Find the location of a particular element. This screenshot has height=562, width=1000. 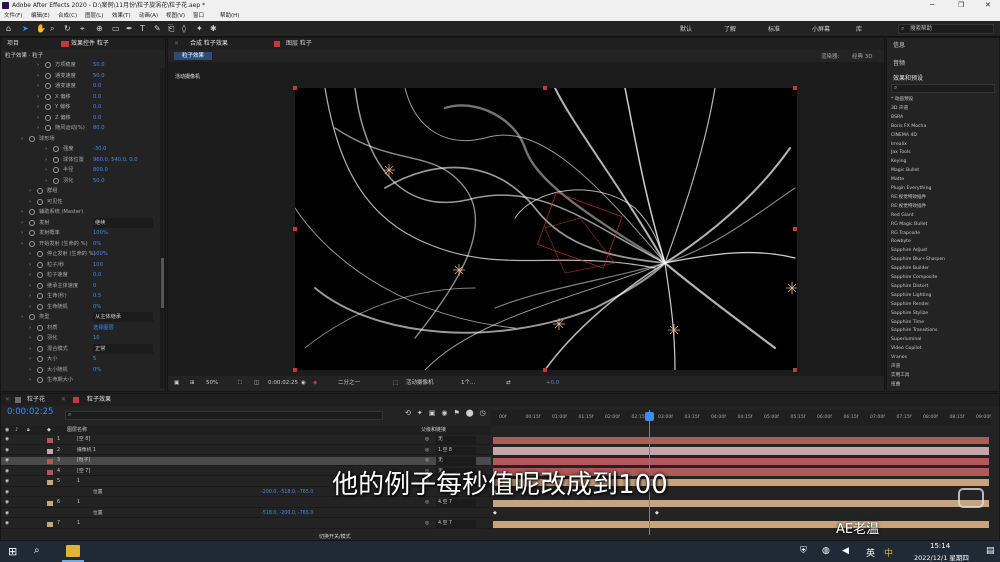

tab-composition: 合成 粒子效果 is located at coordinates (209, 44).